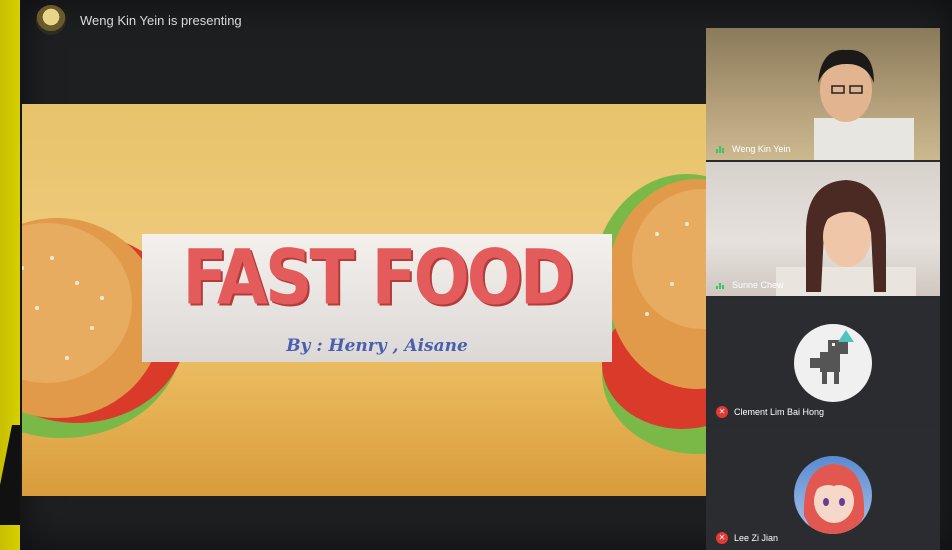 This screenshot has height=550, width=952. Describe the element at coordinates (161, 20) in the screenshot. I see `presenter-status-text: Weng Kin Yein is presenting` at that location.